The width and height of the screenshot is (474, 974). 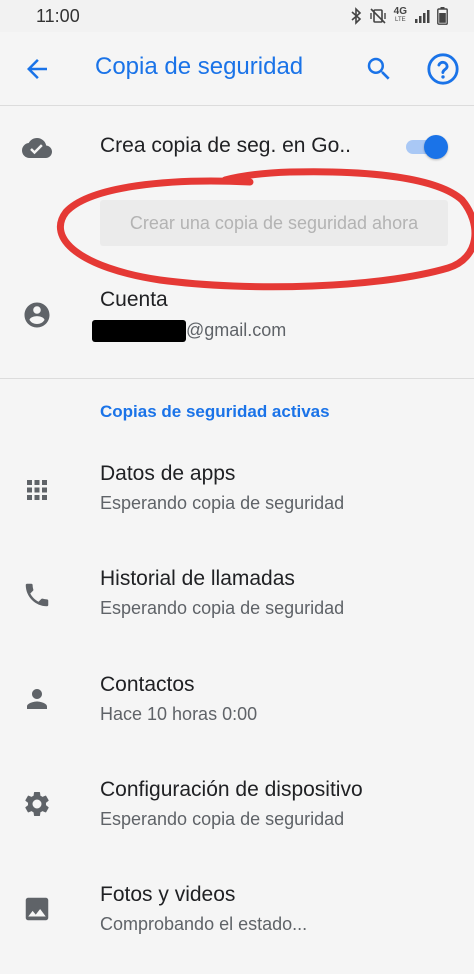 What do you see at coordinates (236, 330) in the screenshot?
I see `account-email: @gmail.com` at bounding box center [236, 330].